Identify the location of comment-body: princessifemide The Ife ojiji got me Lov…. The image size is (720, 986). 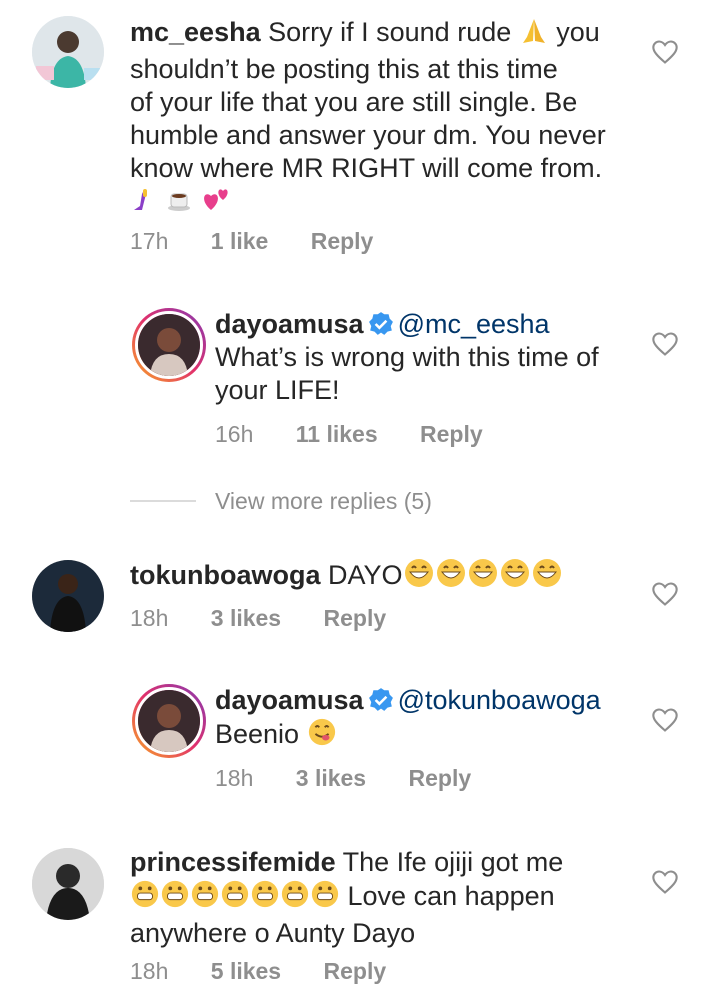
(380, 898).